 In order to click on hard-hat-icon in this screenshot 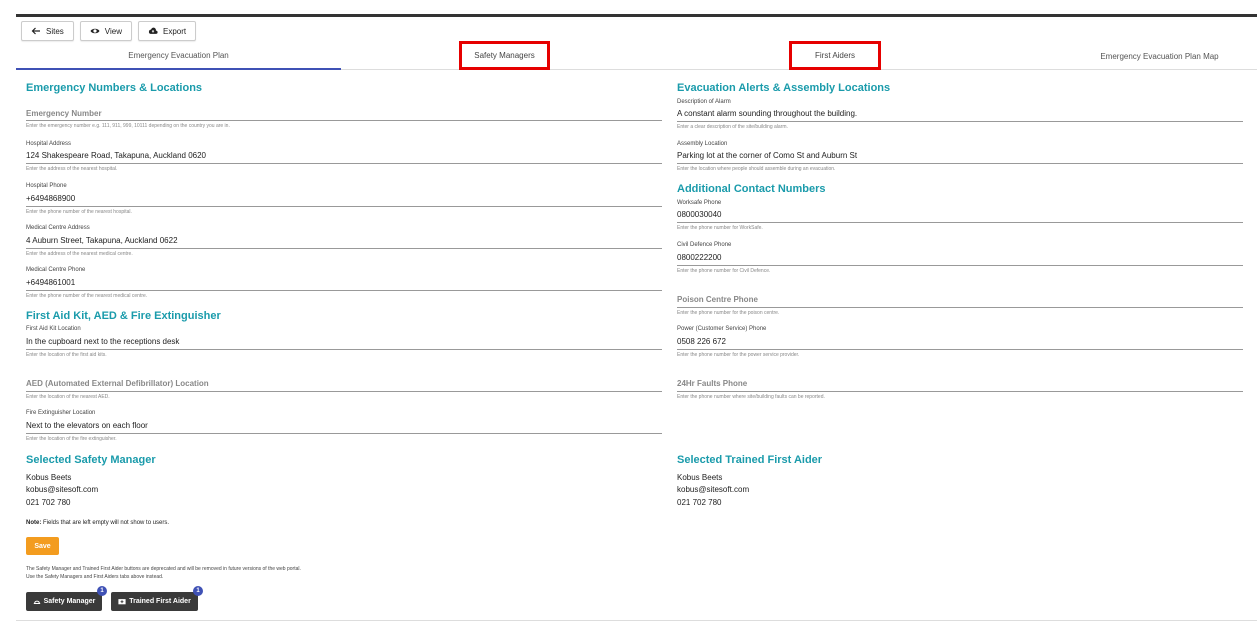, I will do `click(36, 602)`.